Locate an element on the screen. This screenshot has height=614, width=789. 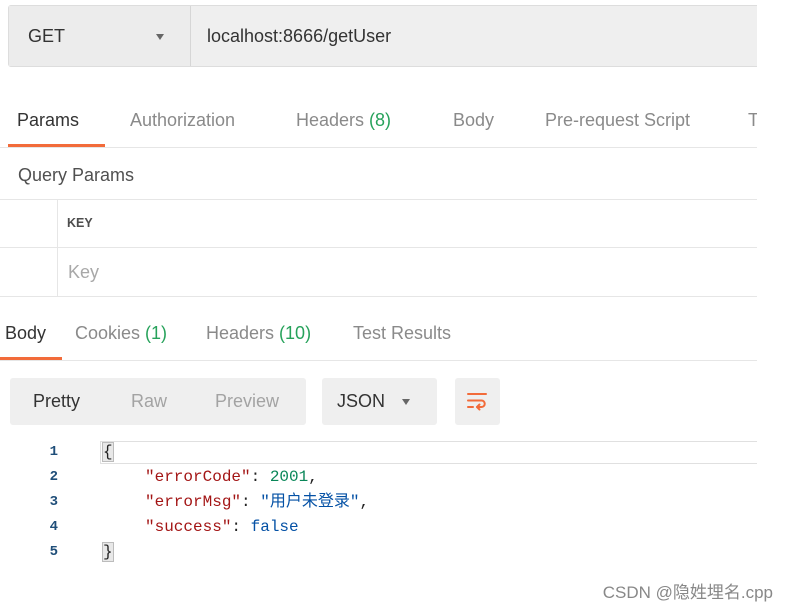
table-header-row: KEY is located at coordinates (378, 224).